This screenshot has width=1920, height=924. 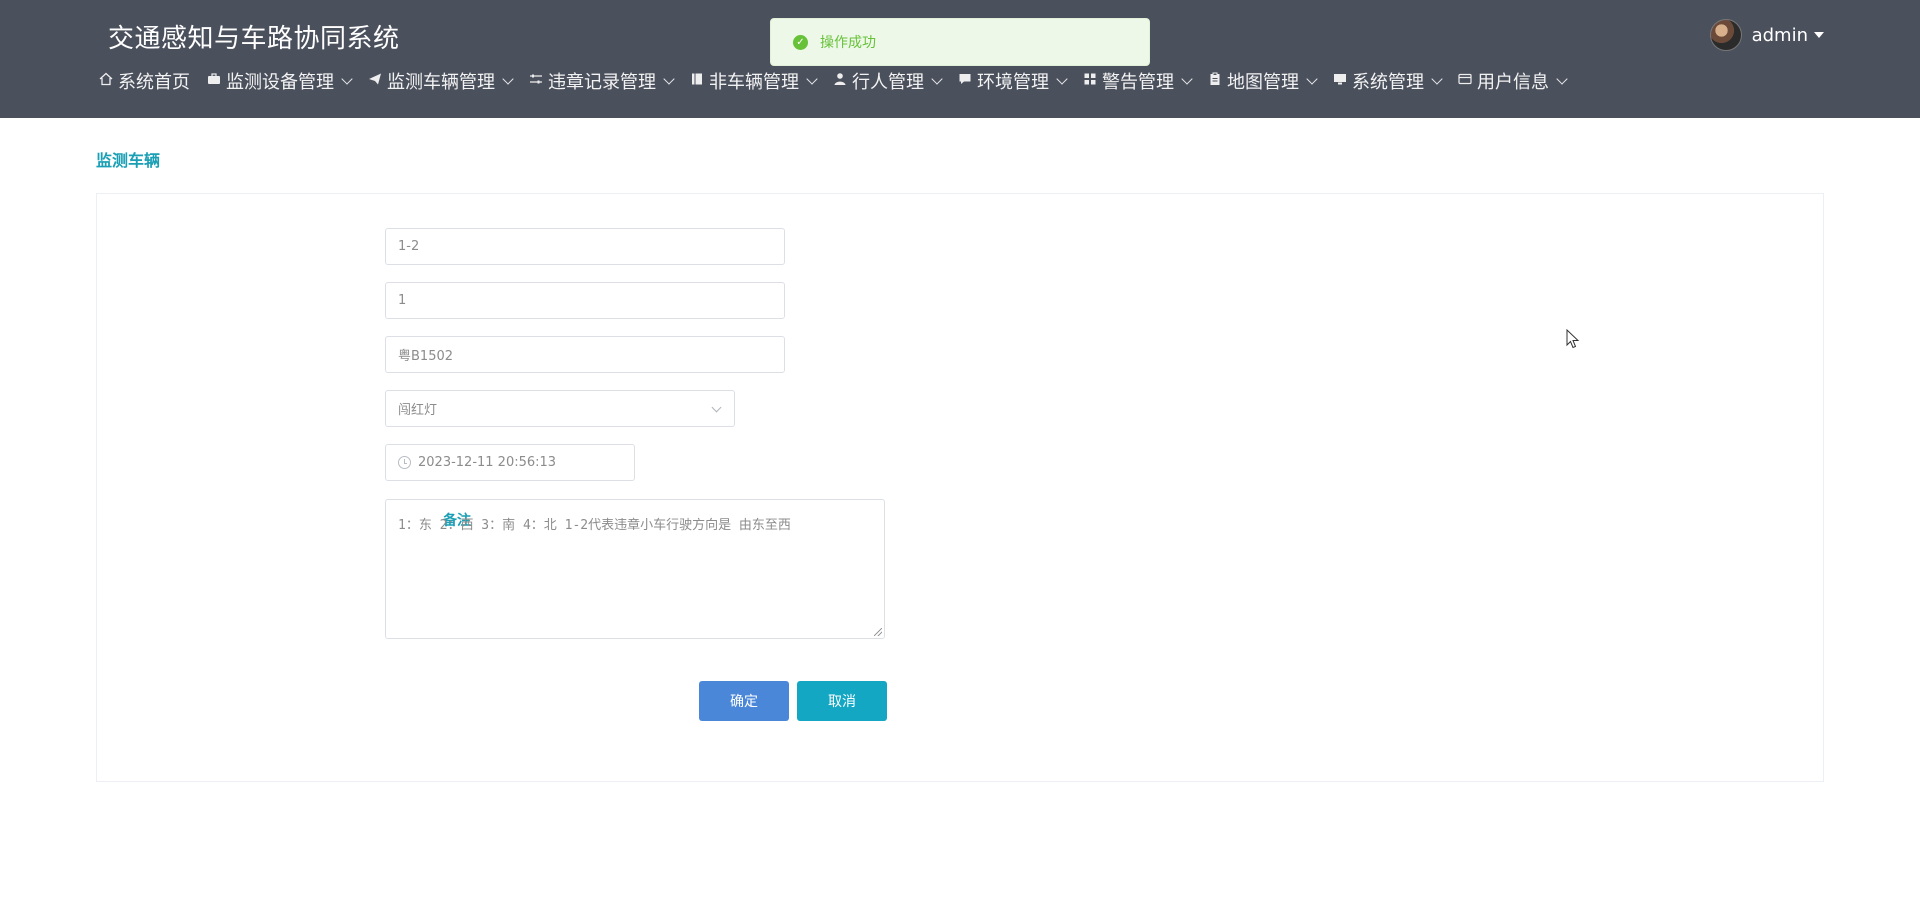 What do you see at coordinates (154, 82) in the screenshot?
I see `nav-item-label: 系统首页` at bounding box center [154, 82].